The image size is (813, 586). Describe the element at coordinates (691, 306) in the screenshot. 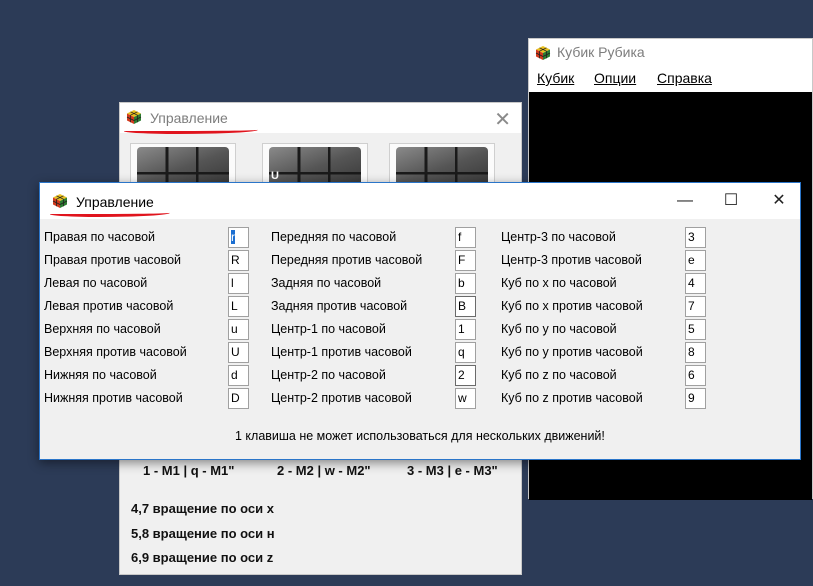

I see `key-value: 7` at that location.